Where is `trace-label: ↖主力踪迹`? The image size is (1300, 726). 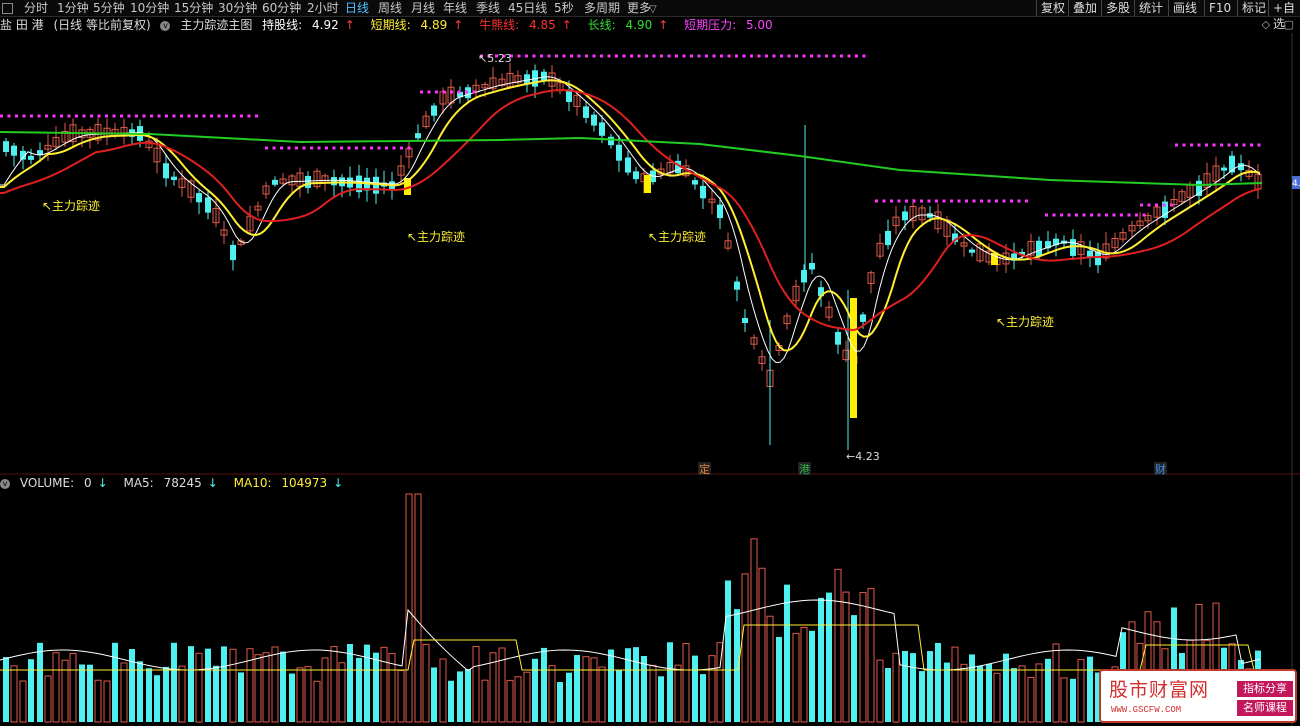 trace-label: ↖主力踪迹 is located at coordinates (436, 237).